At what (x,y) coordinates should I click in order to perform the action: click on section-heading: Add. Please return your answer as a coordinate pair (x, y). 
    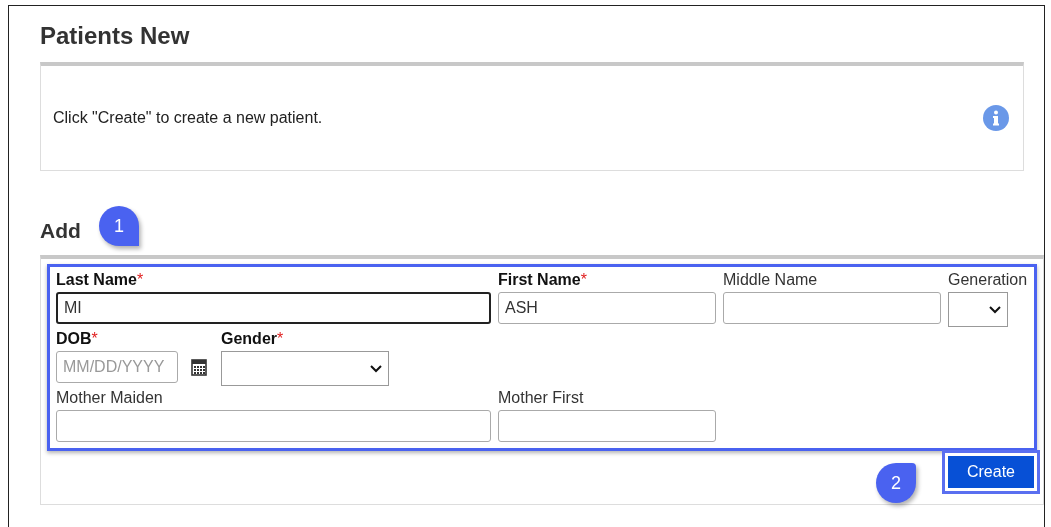
    Looking at the image, I should click on (60, 231).